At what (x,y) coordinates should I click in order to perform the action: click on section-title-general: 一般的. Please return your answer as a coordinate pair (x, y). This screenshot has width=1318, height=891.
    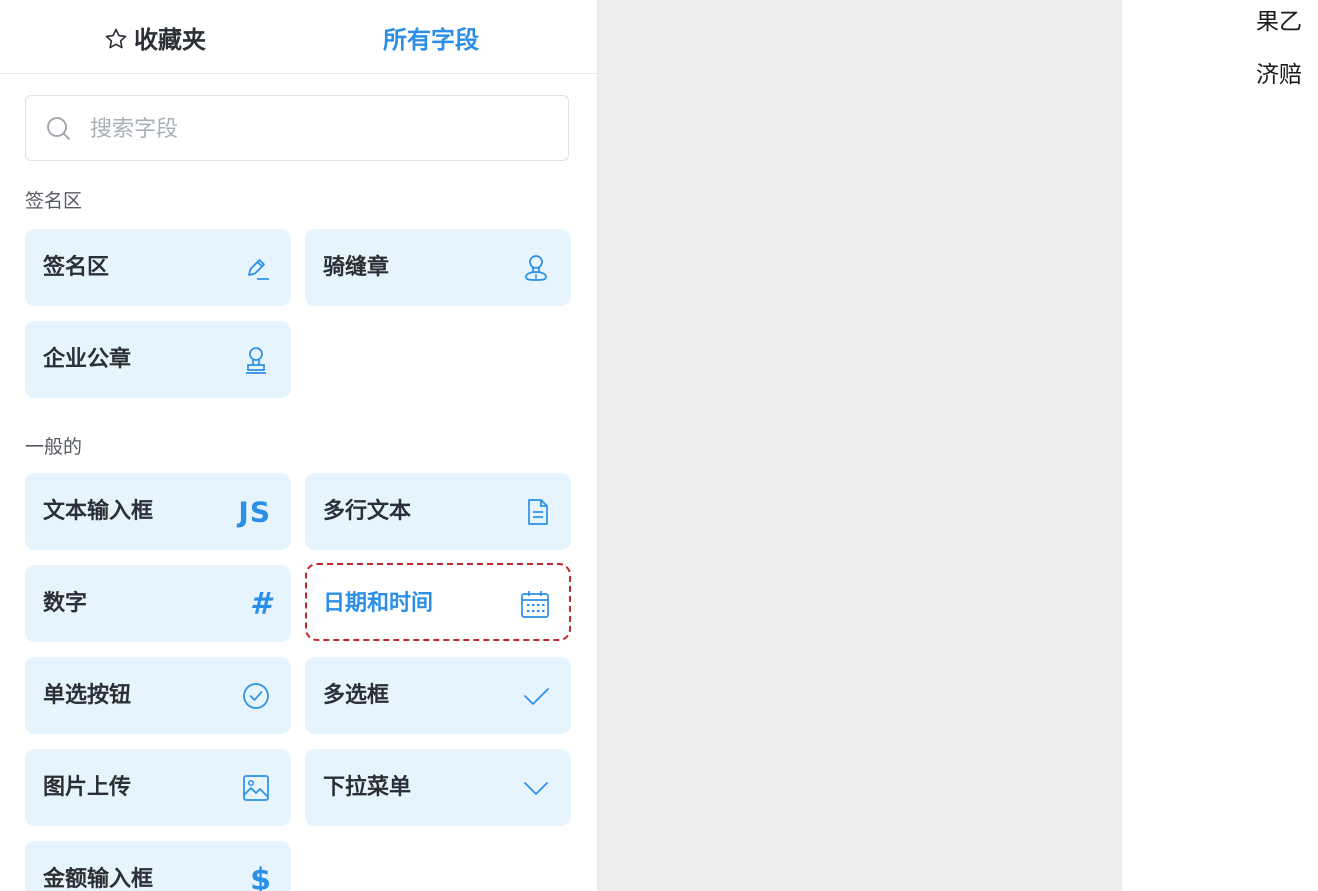
    Looking at the image, I should click on (54, 447).